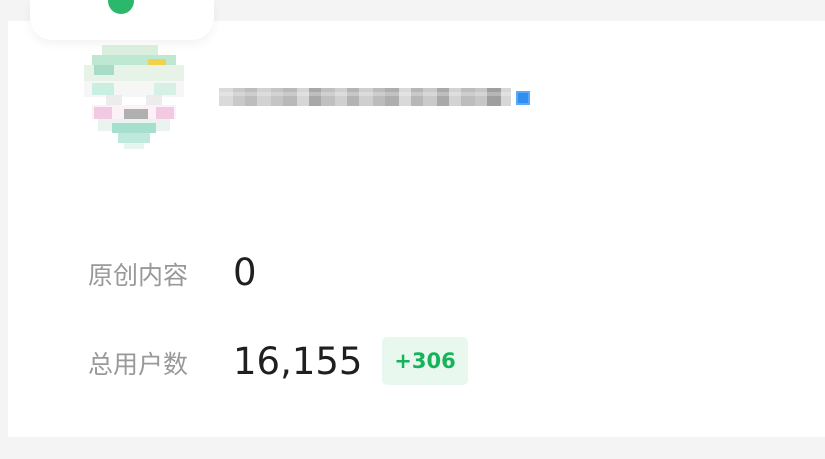 This screenshot has width=825, height=459. Describe the element at coordinates (376, 97) in the screenshot. I see `nickname-redacted` at that location.